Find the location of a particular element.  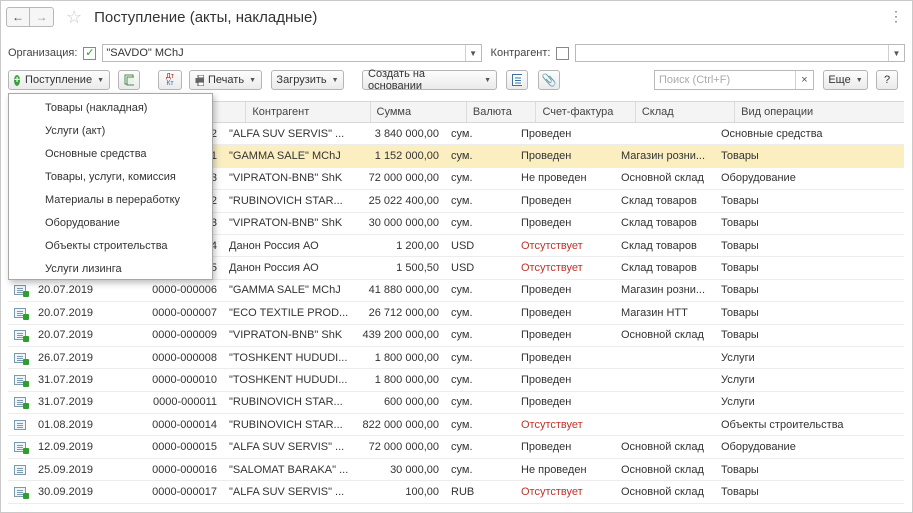

print-button-label: Печать is located at coordinates (226, 80).